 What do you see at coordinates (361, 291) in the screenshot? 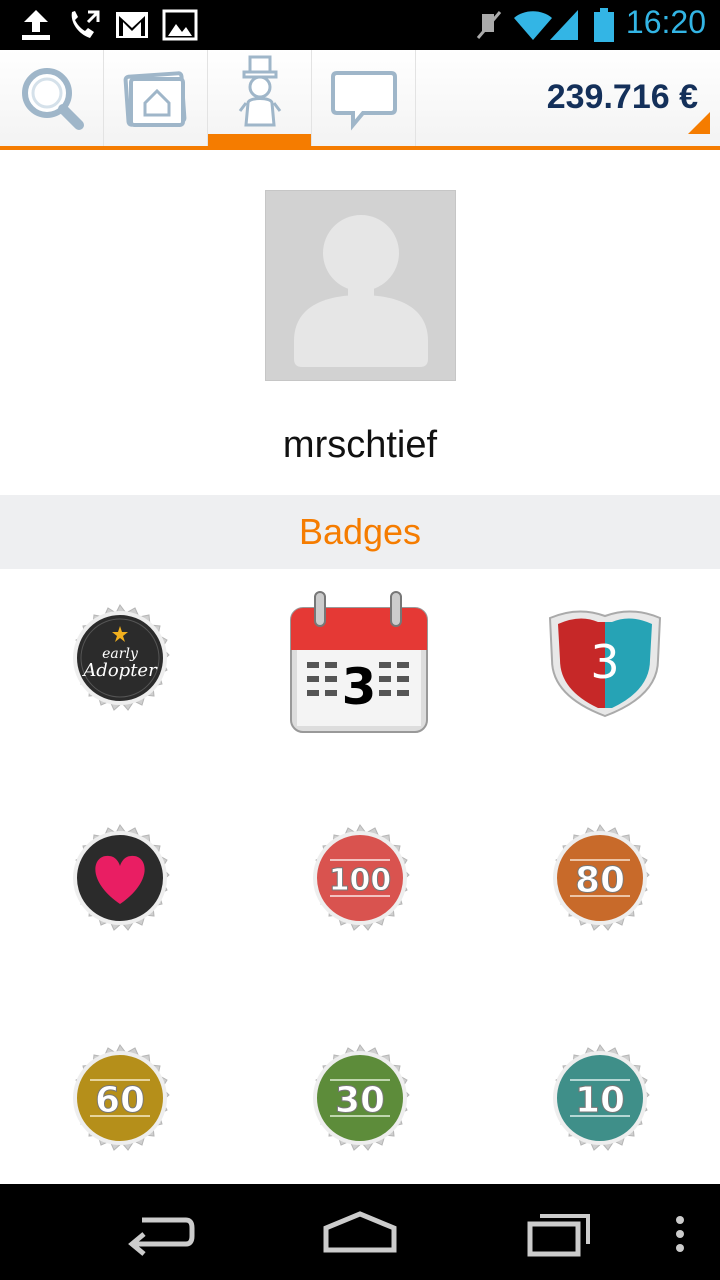
I see `default-person-icon` at bounding box center [361, 291].